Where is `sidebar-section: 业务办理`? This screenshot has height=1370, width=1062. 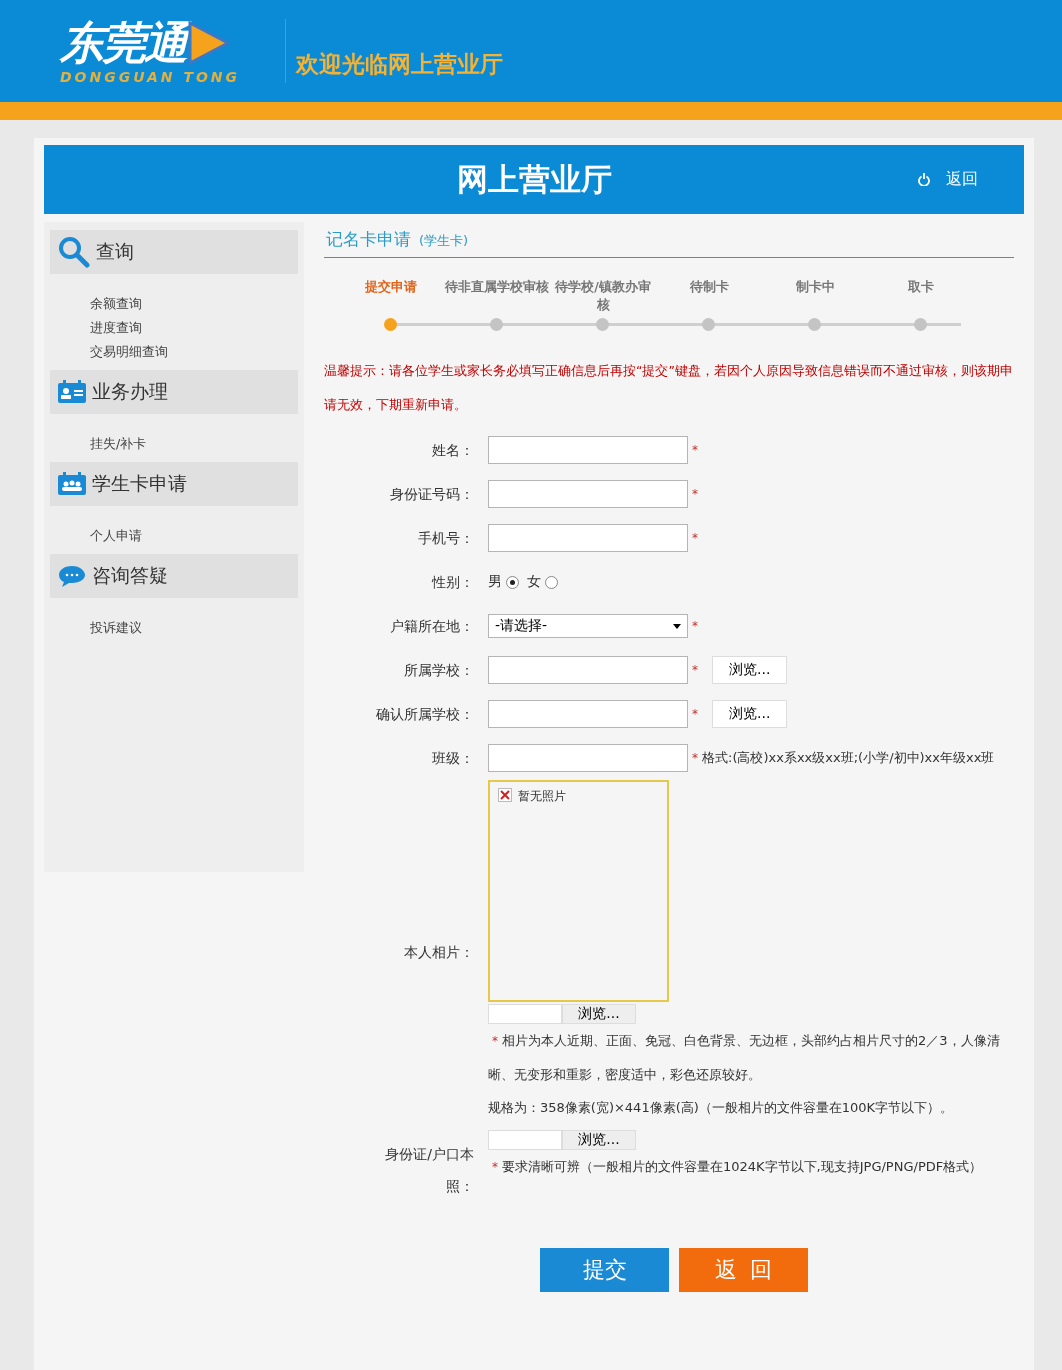 sidebar-section: 业务办理 is located at coordinates (174, 392).